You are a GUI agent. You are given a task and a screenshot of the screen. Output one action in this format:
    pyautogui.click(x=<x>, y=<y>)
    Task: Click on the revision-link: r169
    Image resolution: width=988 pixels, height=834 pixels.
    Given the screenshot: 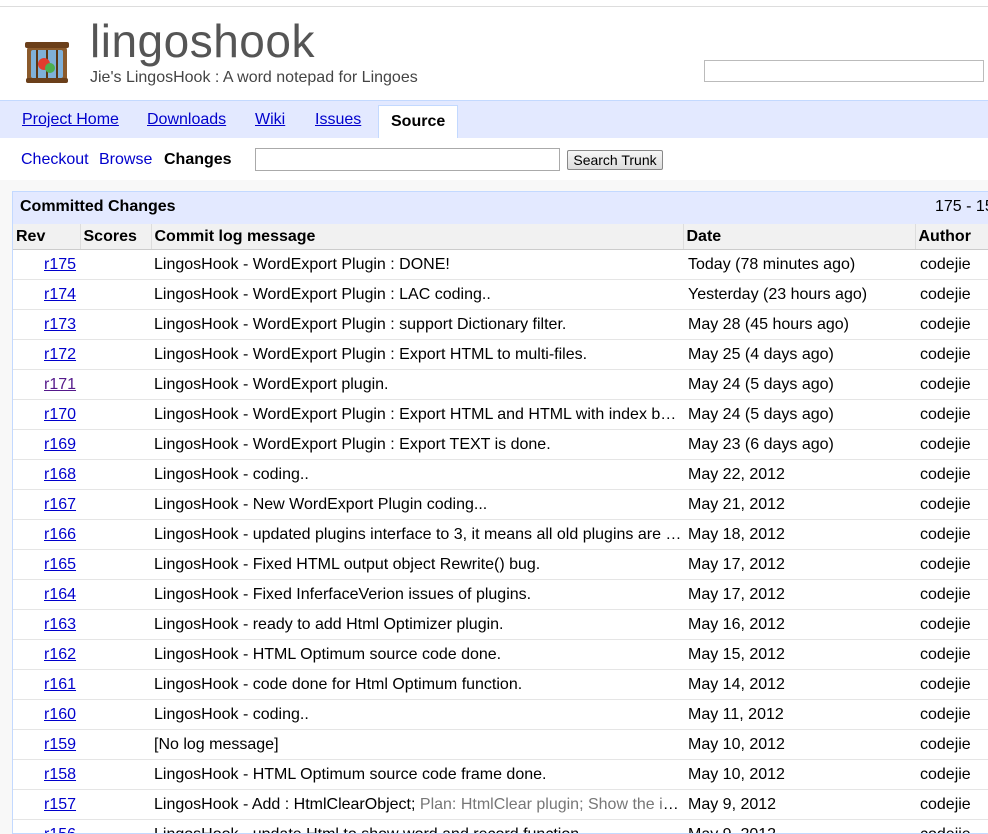 What is the action you would take?
    pyautogui.click(x=60, y=444)
    